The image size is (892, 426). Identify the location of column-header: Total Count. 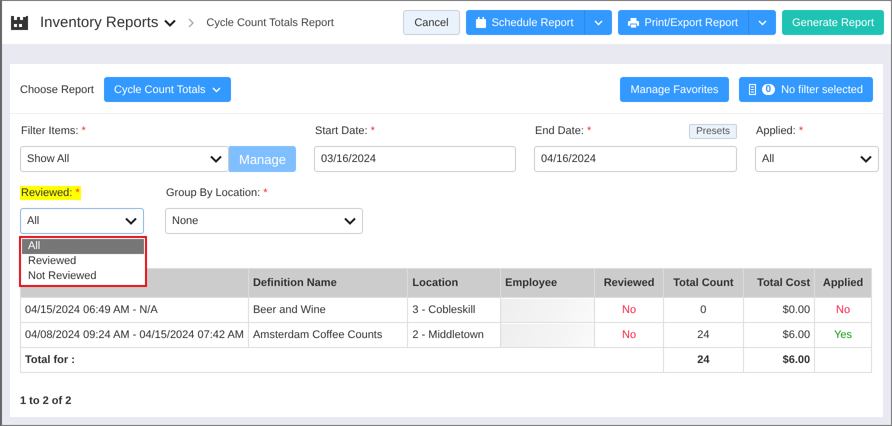
(703, 283).